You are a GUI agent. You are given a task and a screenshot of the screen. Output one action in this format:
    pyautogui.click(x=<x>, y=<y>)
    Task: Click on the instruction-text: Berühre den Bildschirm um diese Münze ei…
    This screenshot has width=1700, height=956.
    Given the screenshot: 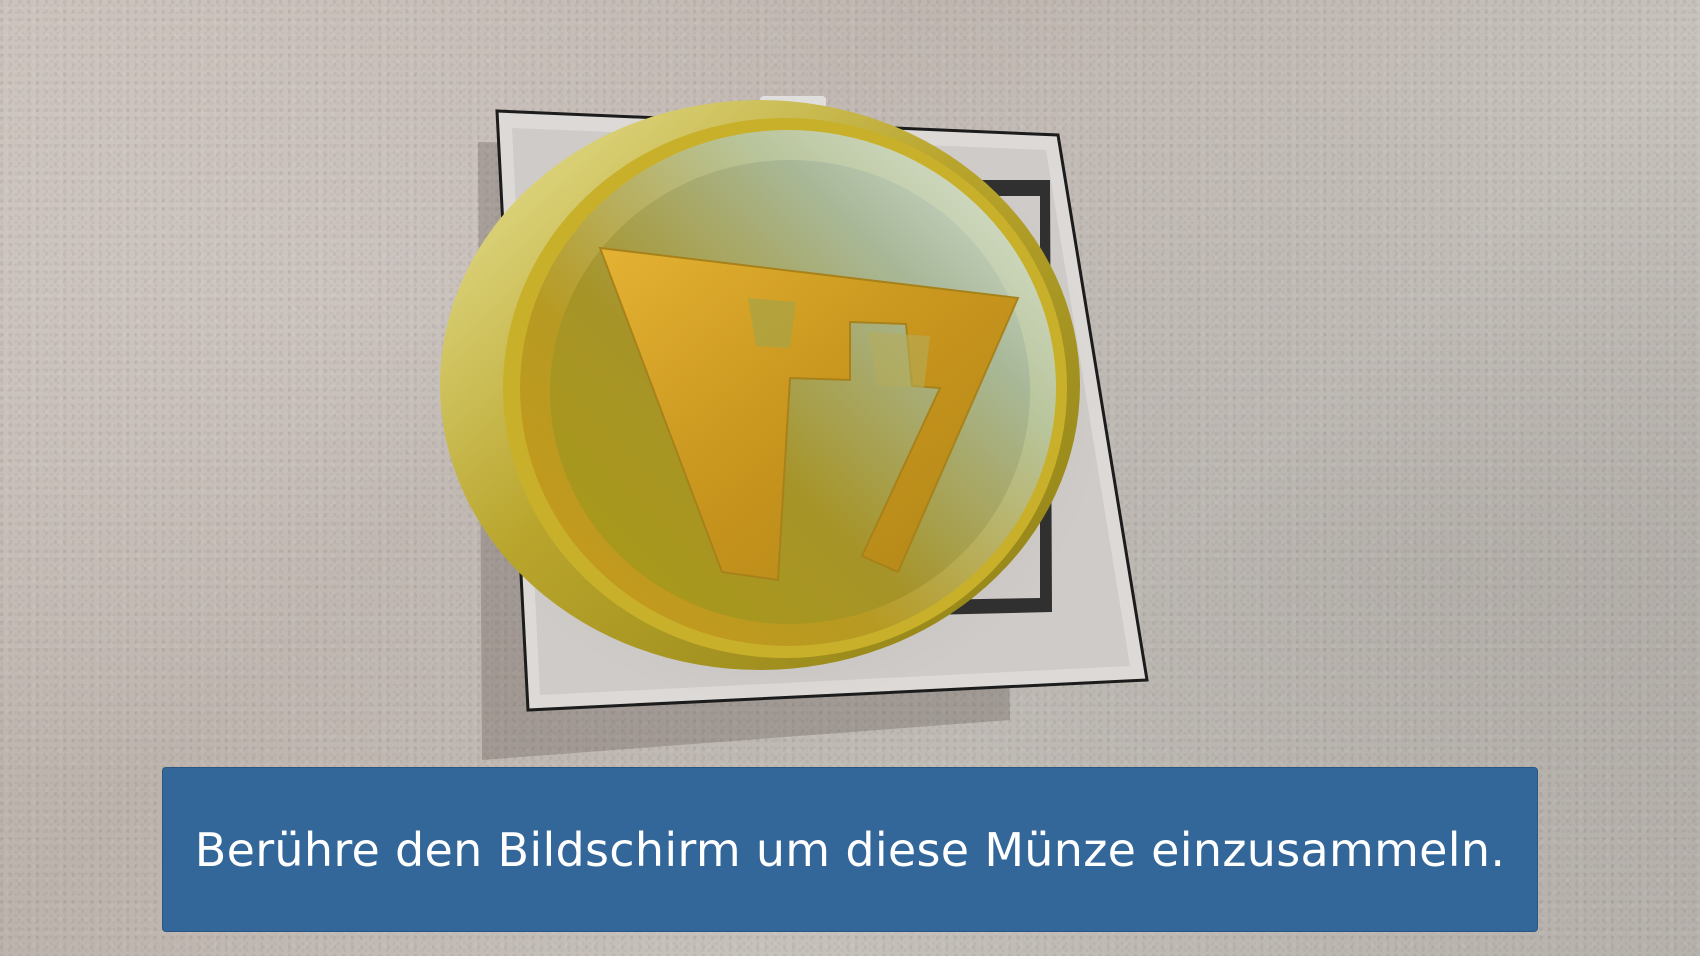 What is the action you would take?
    pyautogui.click(x=850, y=849)
    